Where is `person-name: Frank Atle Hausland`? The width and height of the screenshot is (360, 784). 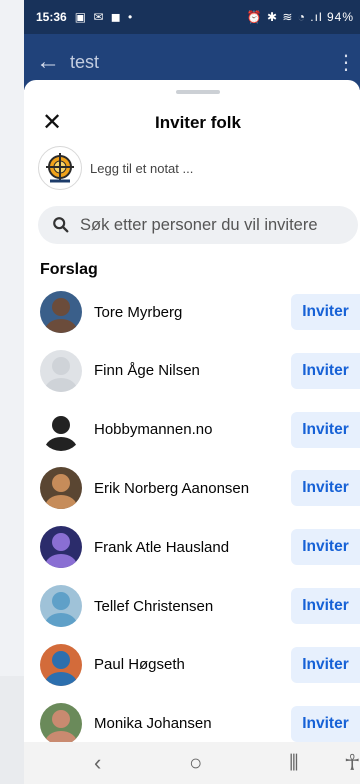
person-name: Frank Atle Hausland is located at coordinates (162, 547).